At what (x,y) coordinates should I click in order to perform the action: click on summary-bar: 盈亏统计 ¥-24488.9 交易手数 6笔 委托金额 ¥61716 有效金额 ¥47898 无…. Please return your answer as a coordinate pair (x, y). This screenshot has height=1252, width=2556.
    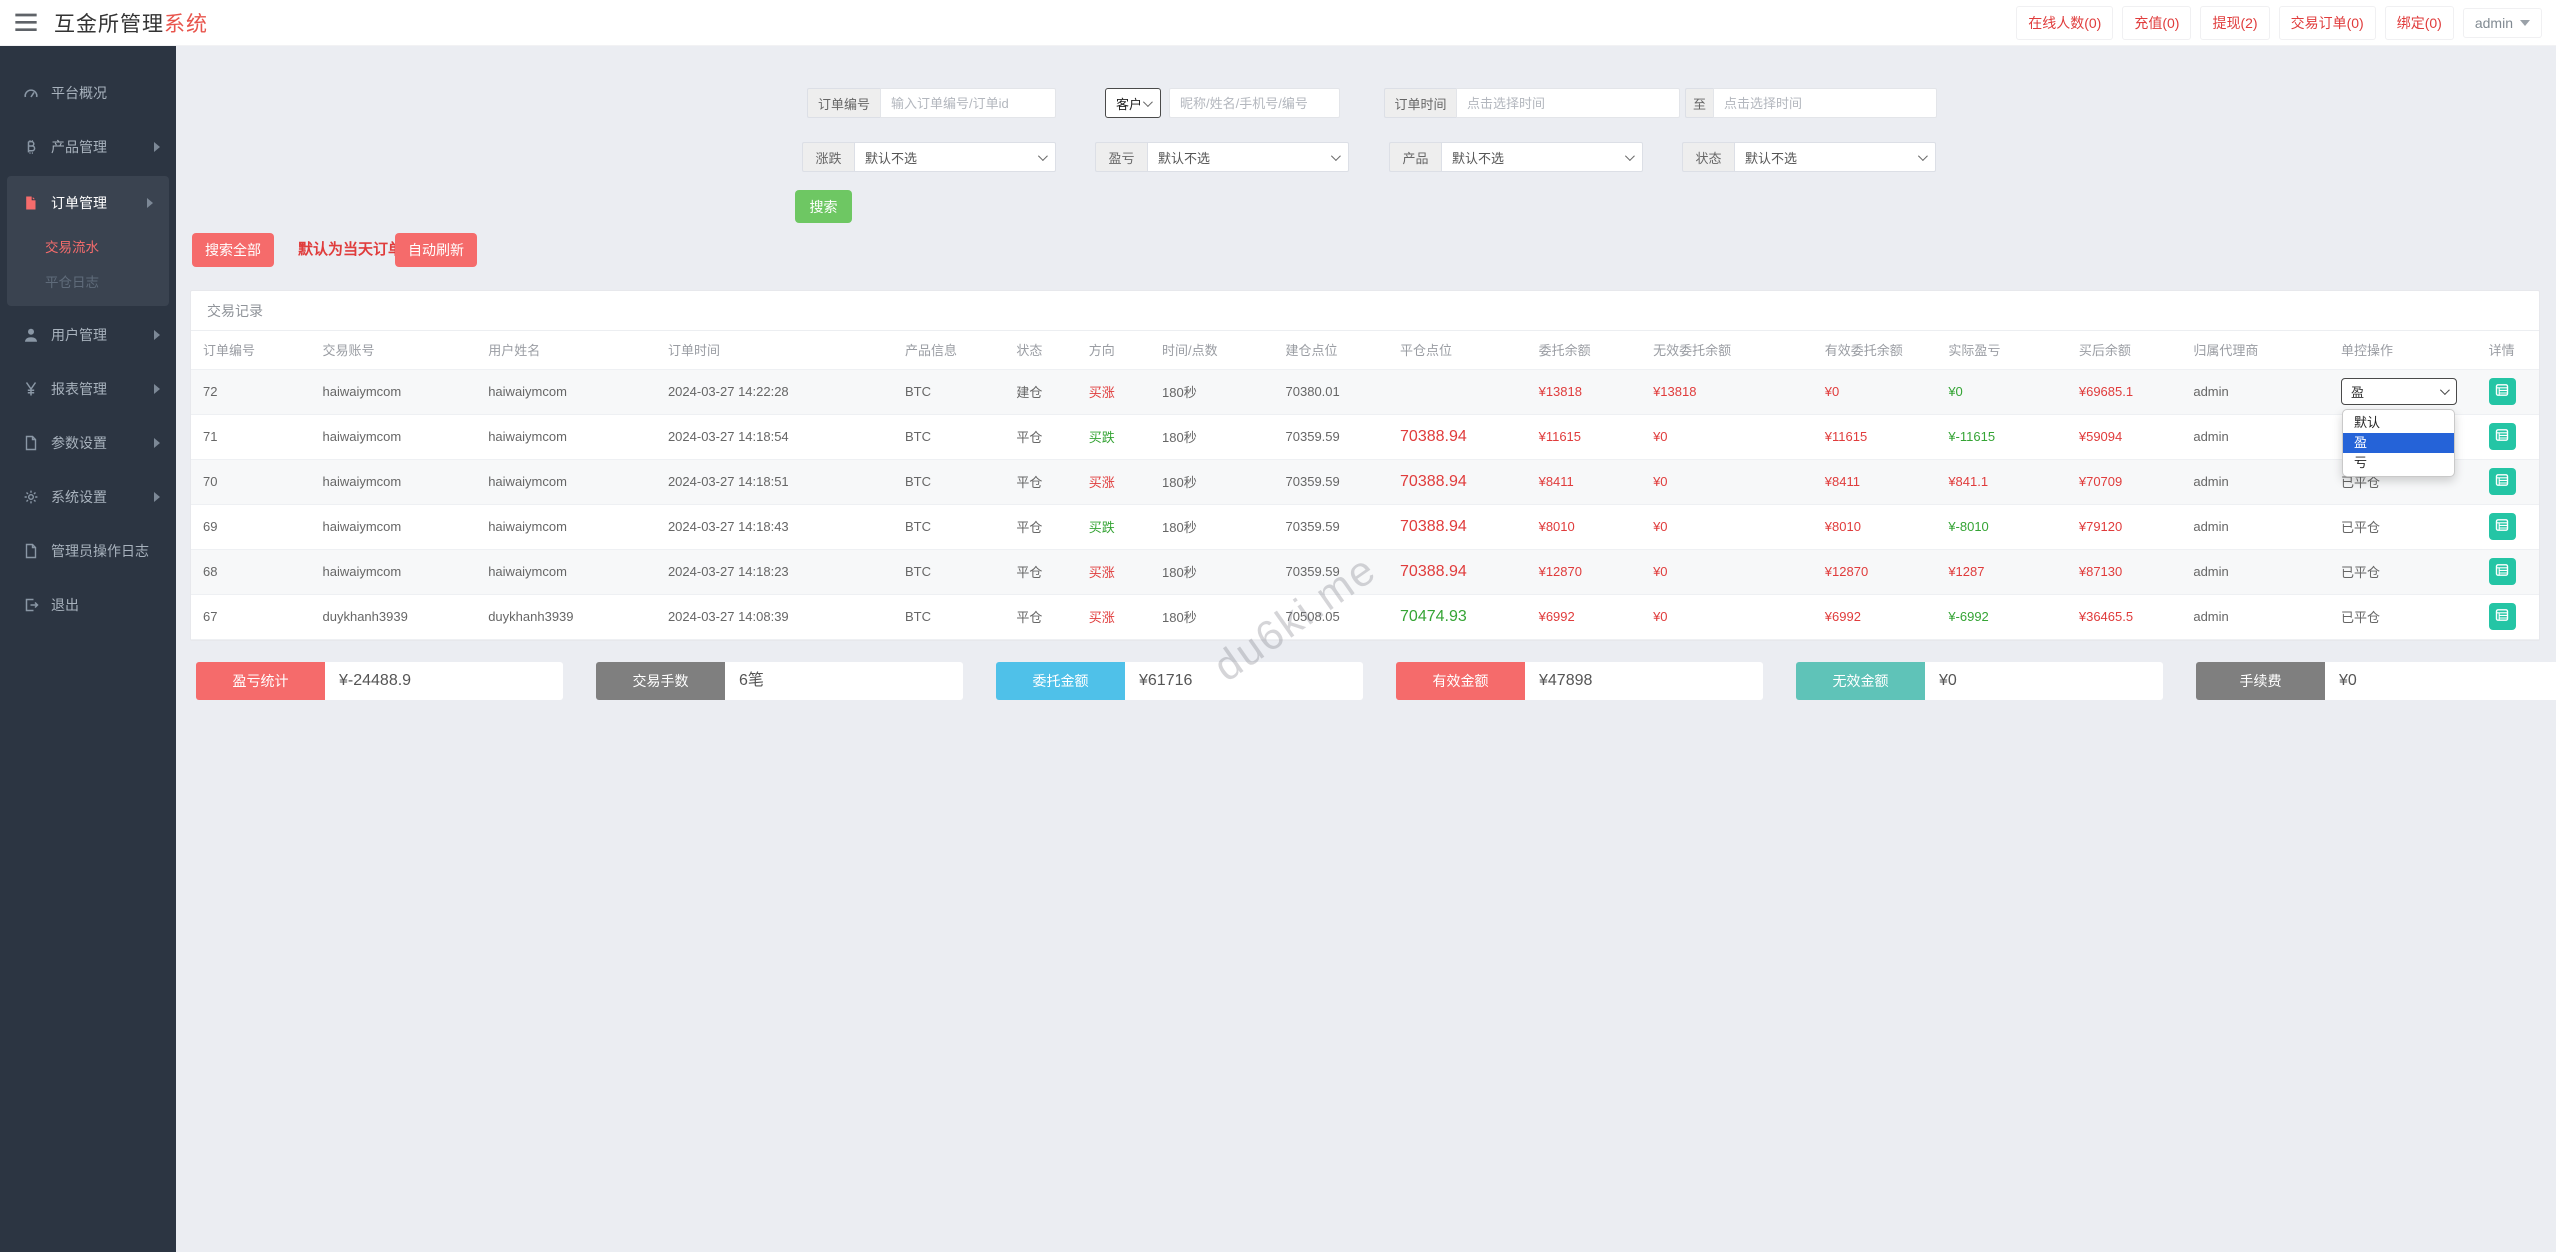
    Looking at the image, I should click on (1376, 681).